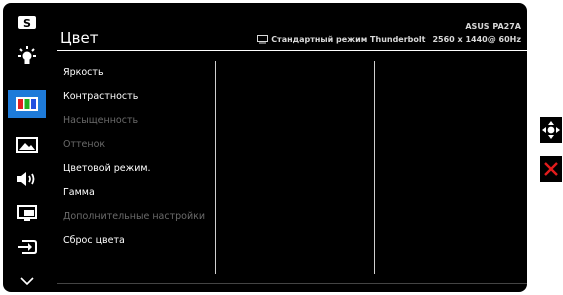 This screenshot has height=295, width=563. Describe the element at coordinates (27, 104) in the screenshot. I see `color-icon` at that location.